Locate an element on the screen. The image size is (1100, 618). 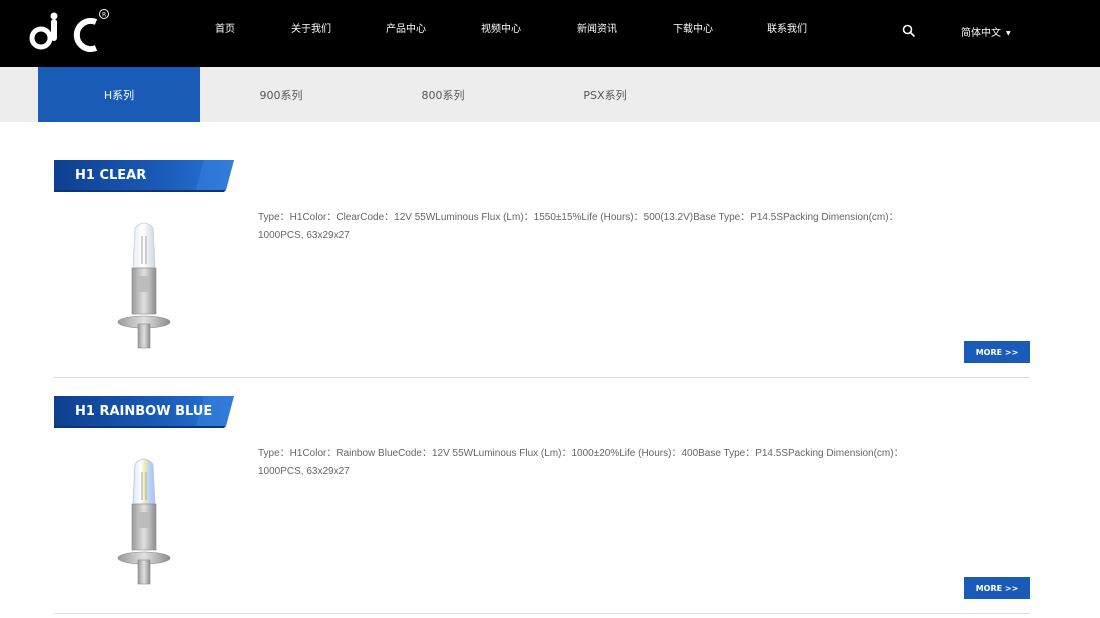
main-nav: 首页 关于我们 产品中心 视频中心 新闻资讯 下载中心 联系我们 is located at coordinates (550, 33).